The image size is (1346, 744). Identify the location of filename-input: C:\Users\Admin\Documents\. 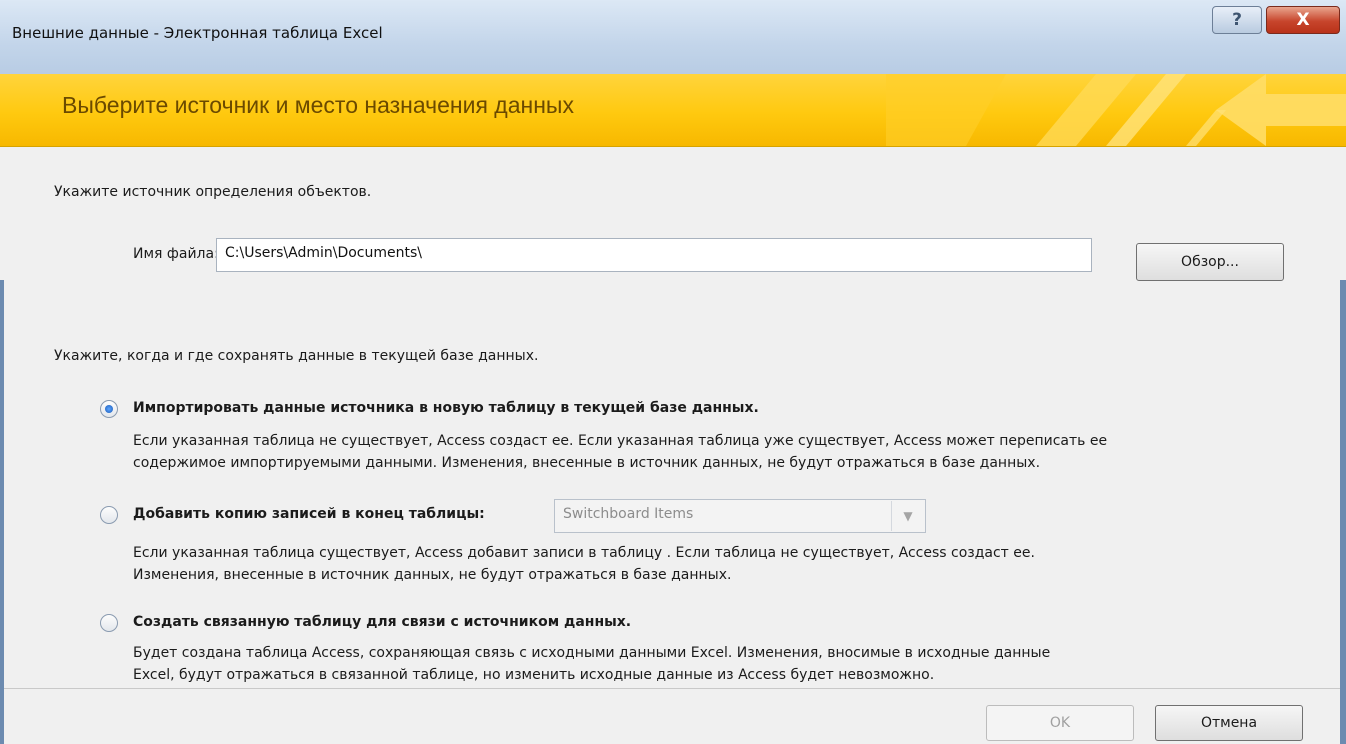
(654, 255).